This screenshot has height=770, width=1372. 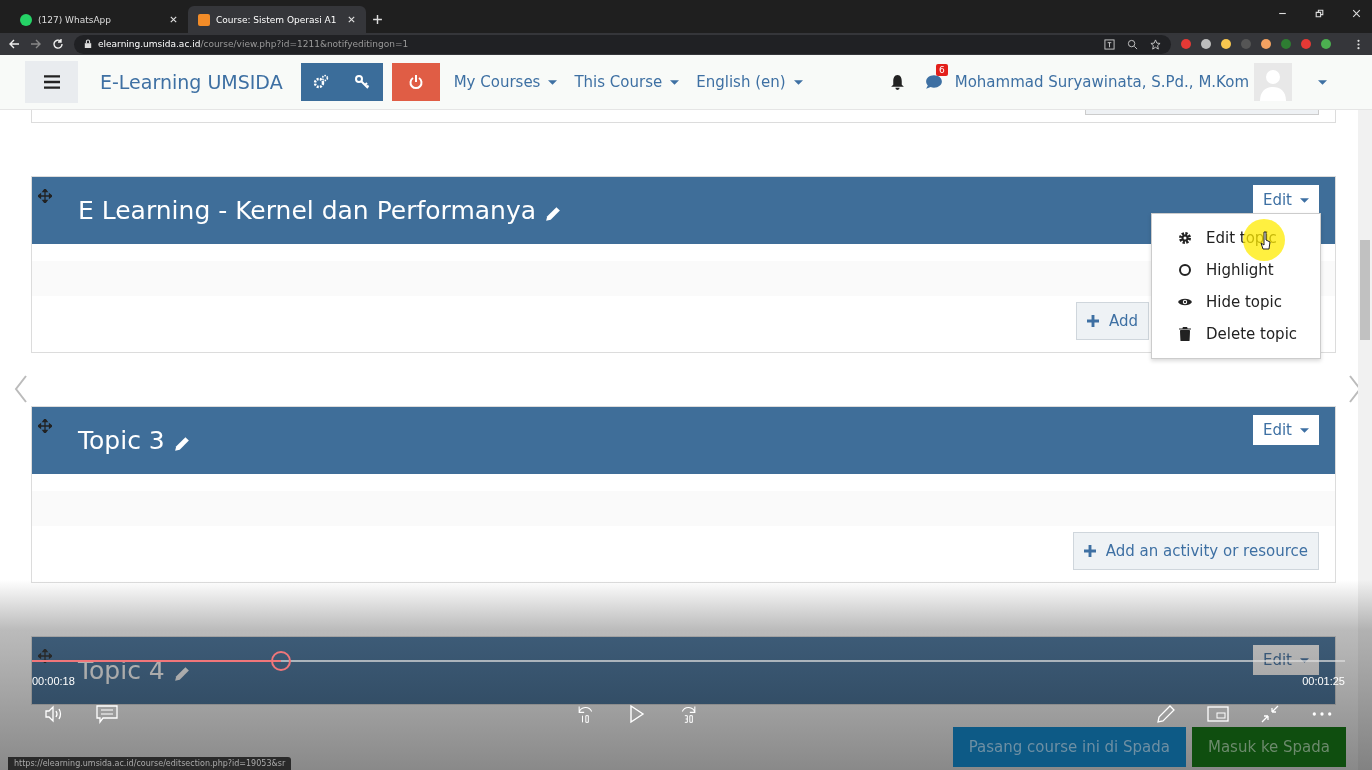 I want to click on translate-icon, so click(x=1109, y=44).